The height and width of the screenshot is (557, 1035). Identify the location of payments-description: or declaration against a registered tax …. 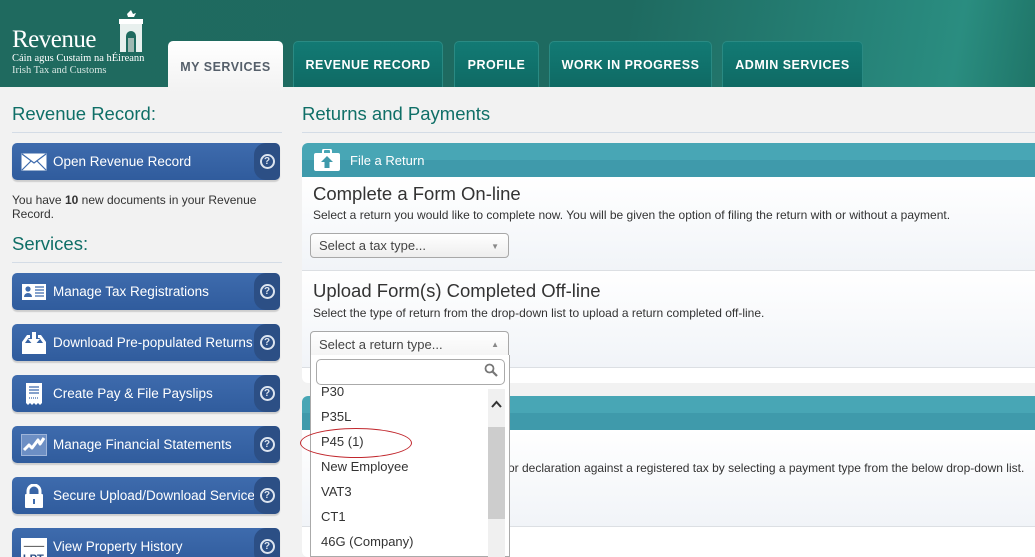
(766, 468).